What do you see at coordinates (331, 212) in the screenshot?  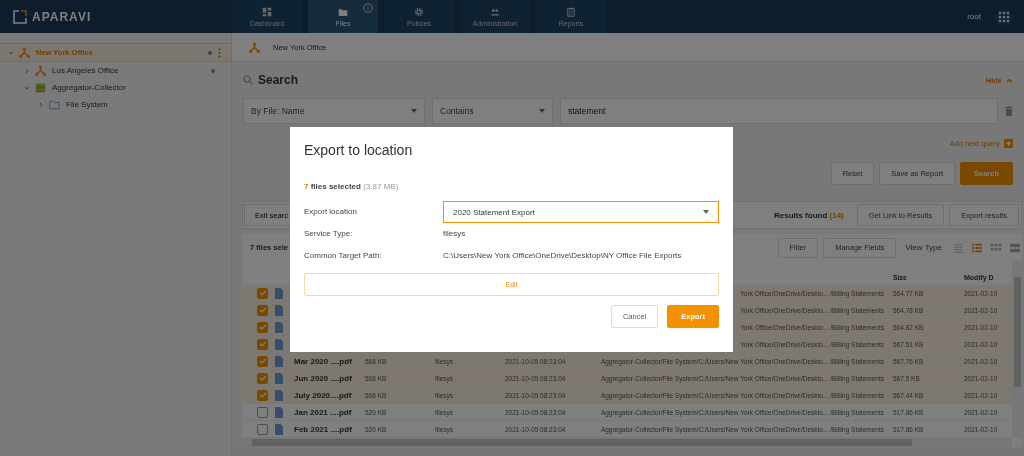 I see `field-label: Export location` at bounding box center [331, 212].